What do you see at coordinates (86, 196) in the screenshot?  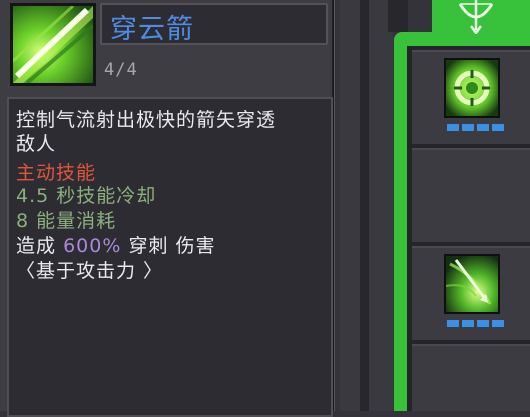 I see `cooldown-text: 4.5 秒技能冷却` at bounding box center [86, 196].